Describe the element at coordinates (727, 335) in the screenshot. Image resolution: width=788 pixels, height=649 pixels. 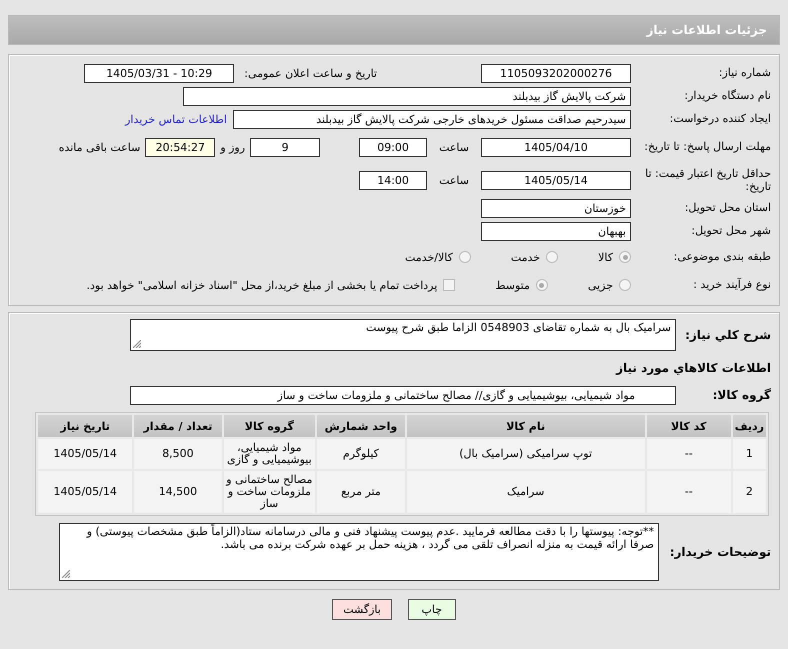
I see `field-label: شرح کلي نیاز:` at that location.